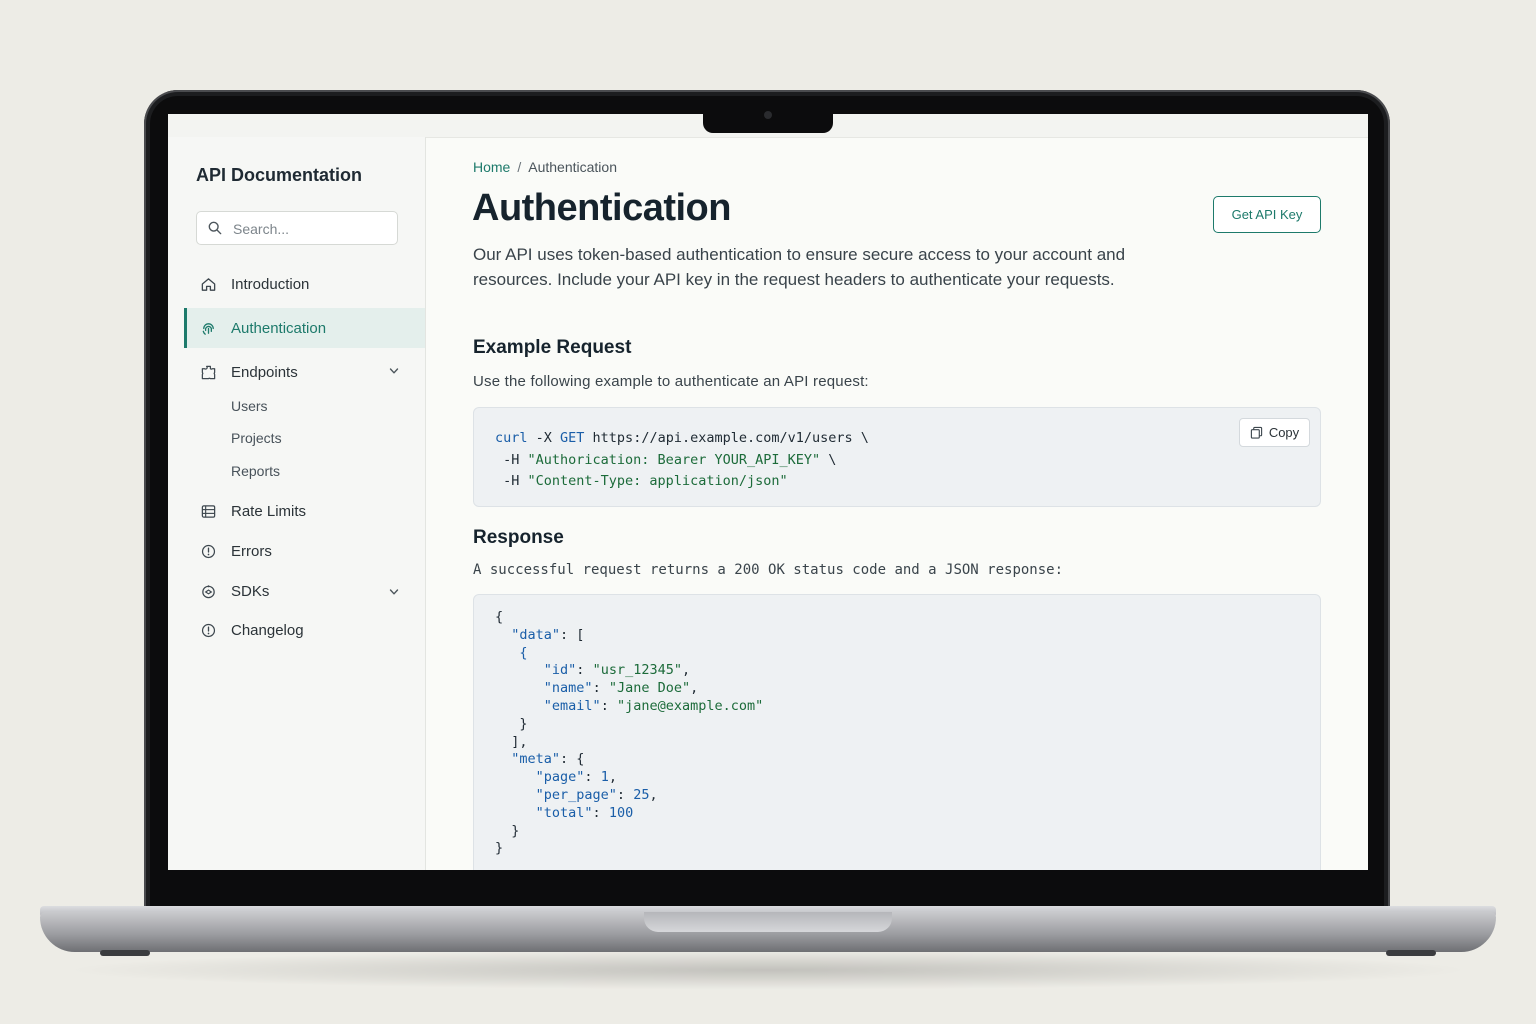  What do you see at coordinates (536, 634) in the screenshot?
I see `json-key: "data"` at bounding box center [536, 634].